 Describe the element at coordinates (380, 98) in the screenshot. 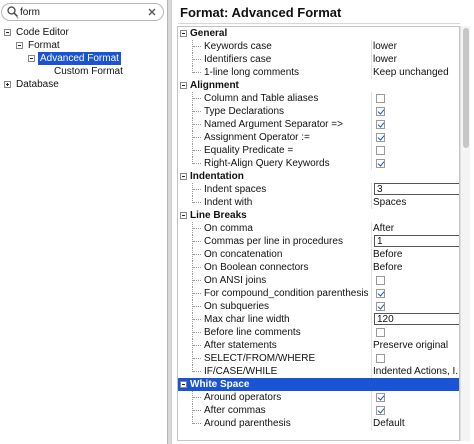

I see `column-table-aliases-checkbox` at that location.